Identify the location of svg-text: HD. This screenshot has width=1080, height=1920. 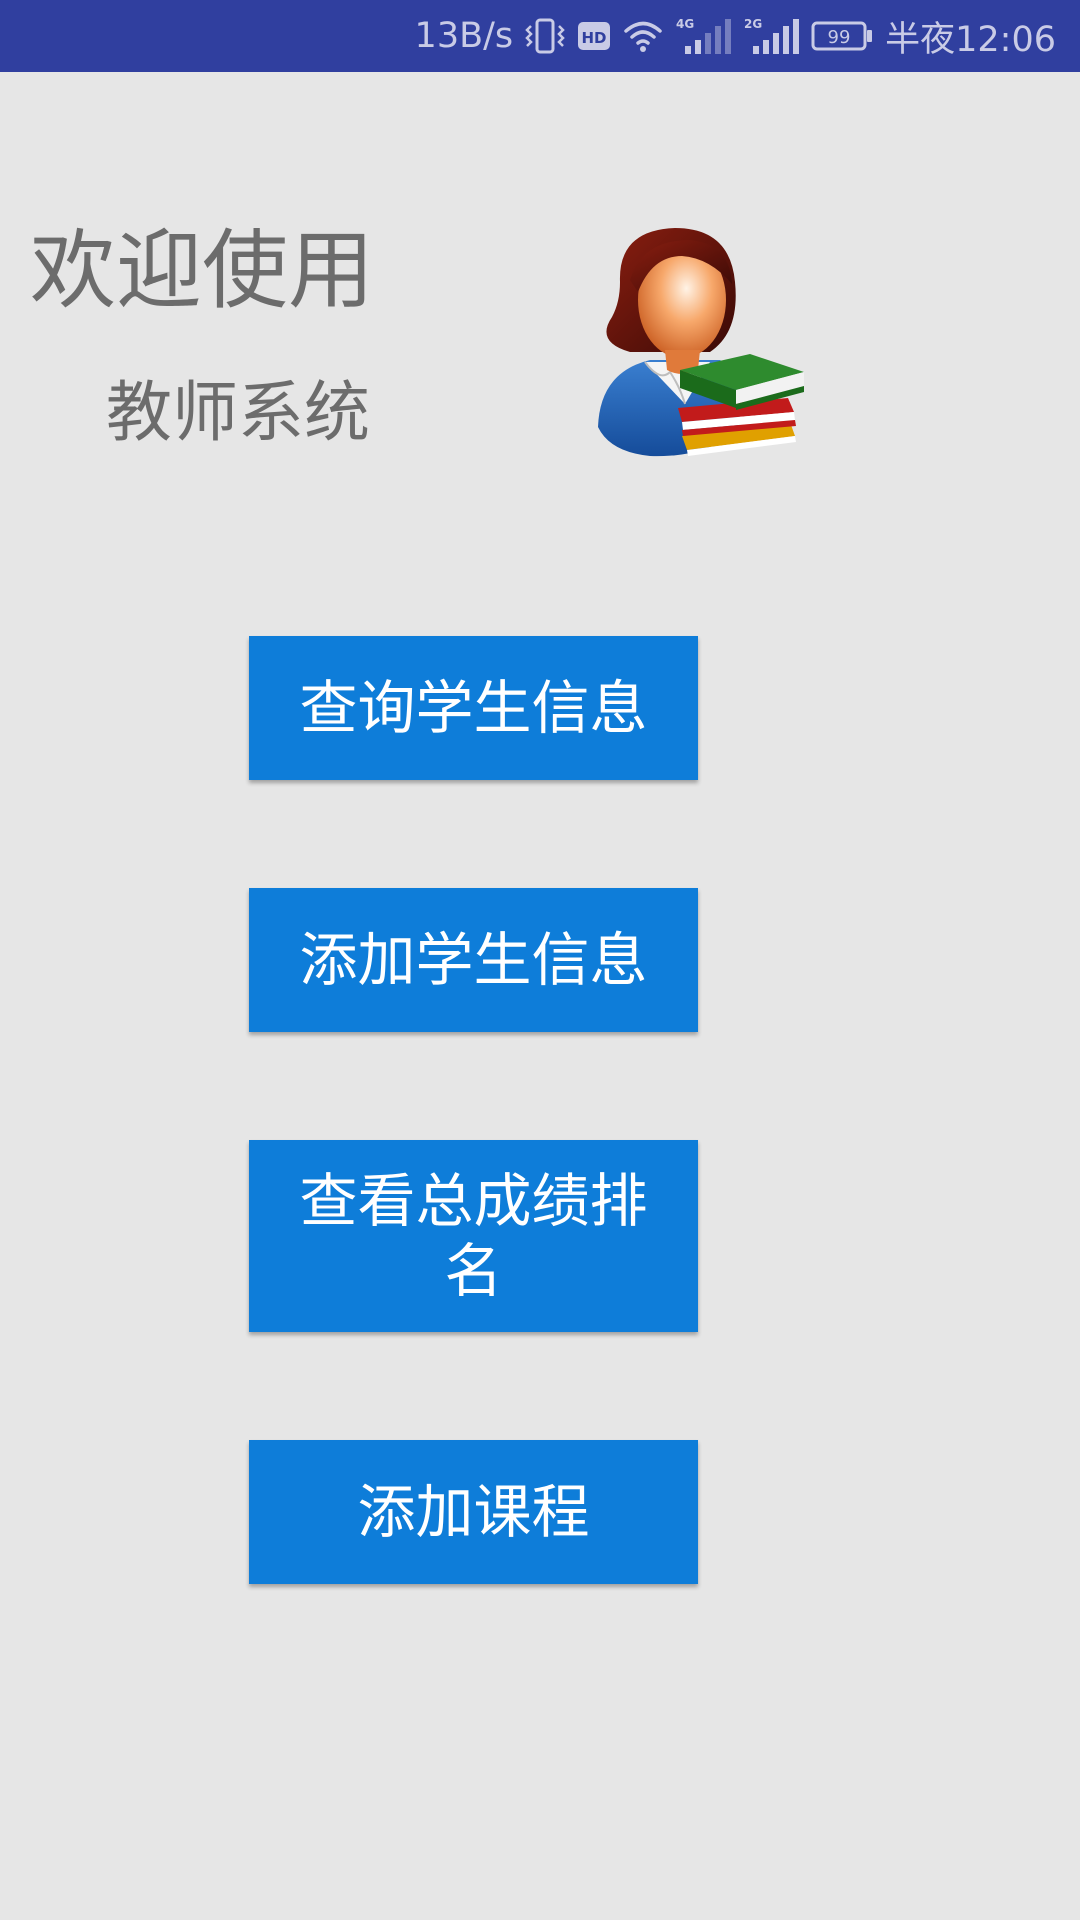
(594, 38).